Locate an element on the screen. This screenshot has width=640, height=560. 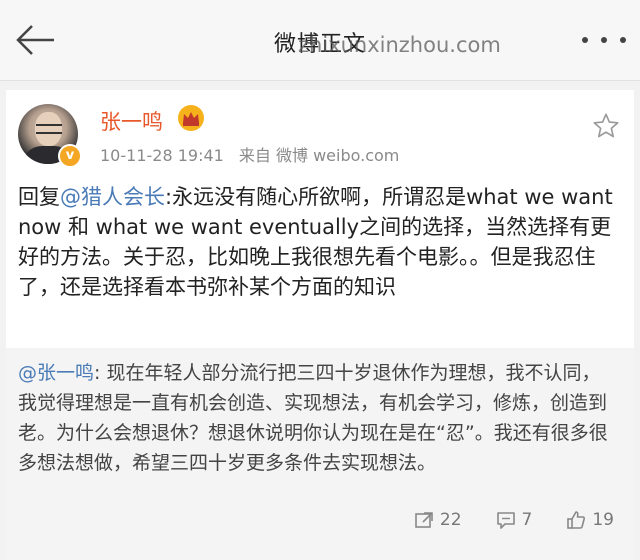
top-navigation-bar: 微博正文 zhixunxinzhou.com is located at coordinates (320, 40).